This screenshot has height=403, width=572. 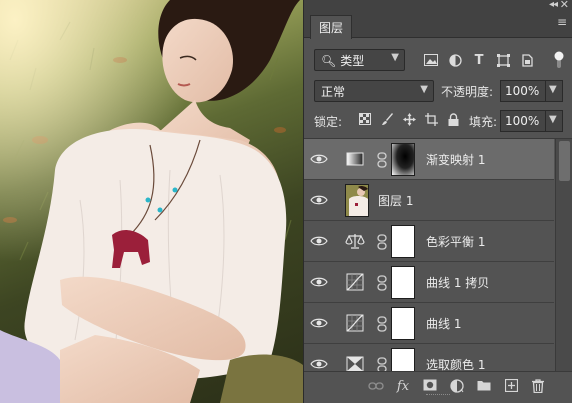 I want to click on selective-color-icon, so click(x=355, y=363).